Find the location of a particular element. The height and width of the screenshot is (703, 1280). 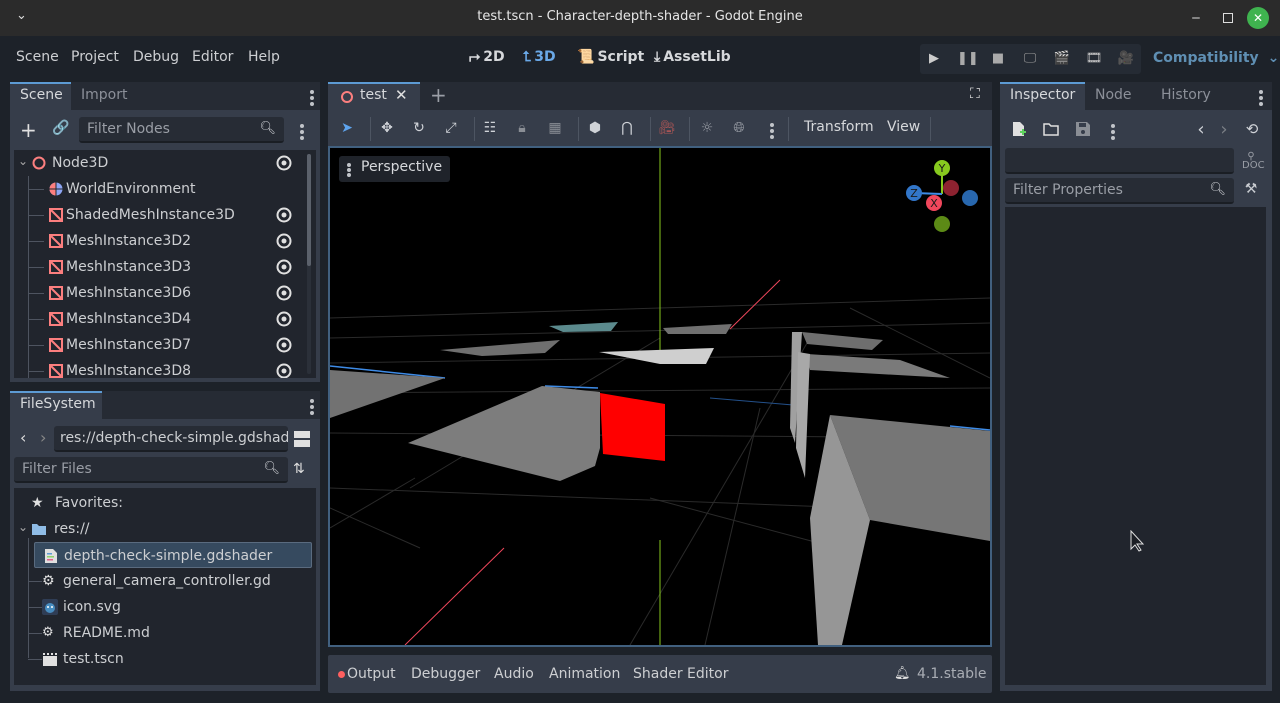

distraction-free-toggle-icon: ⛶ is located at coordinates (975, 94).